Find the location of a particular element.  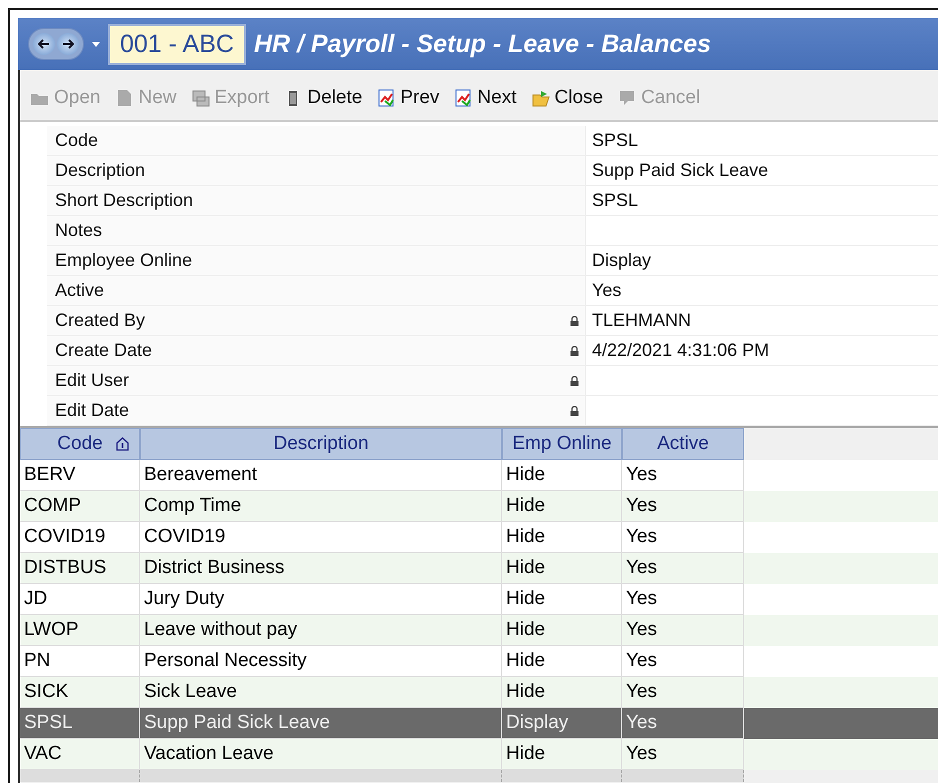

sort-icon is located at coordinates (122, 444).